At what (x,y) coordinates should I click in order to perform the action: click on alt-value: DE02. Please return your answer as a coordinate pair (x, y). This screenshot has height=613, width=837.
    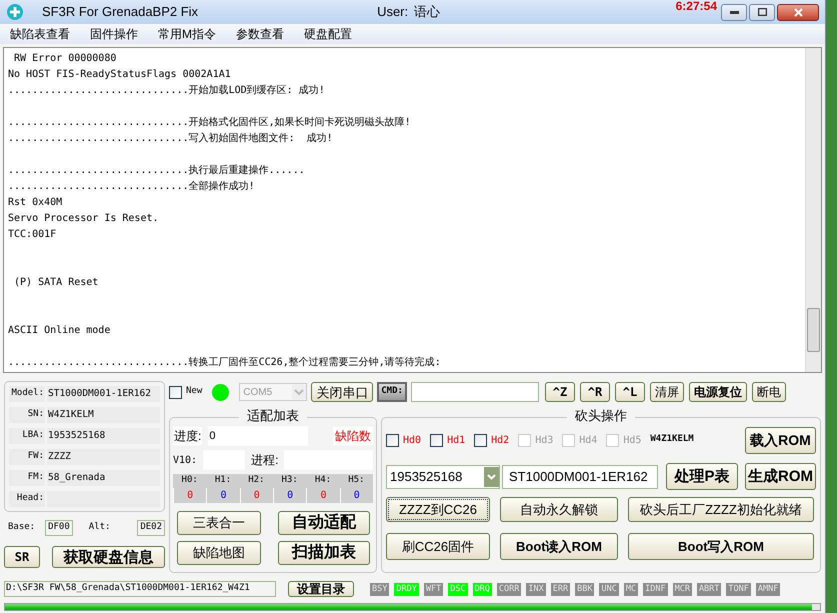
    Looking at the image, I should click on (151, 528).